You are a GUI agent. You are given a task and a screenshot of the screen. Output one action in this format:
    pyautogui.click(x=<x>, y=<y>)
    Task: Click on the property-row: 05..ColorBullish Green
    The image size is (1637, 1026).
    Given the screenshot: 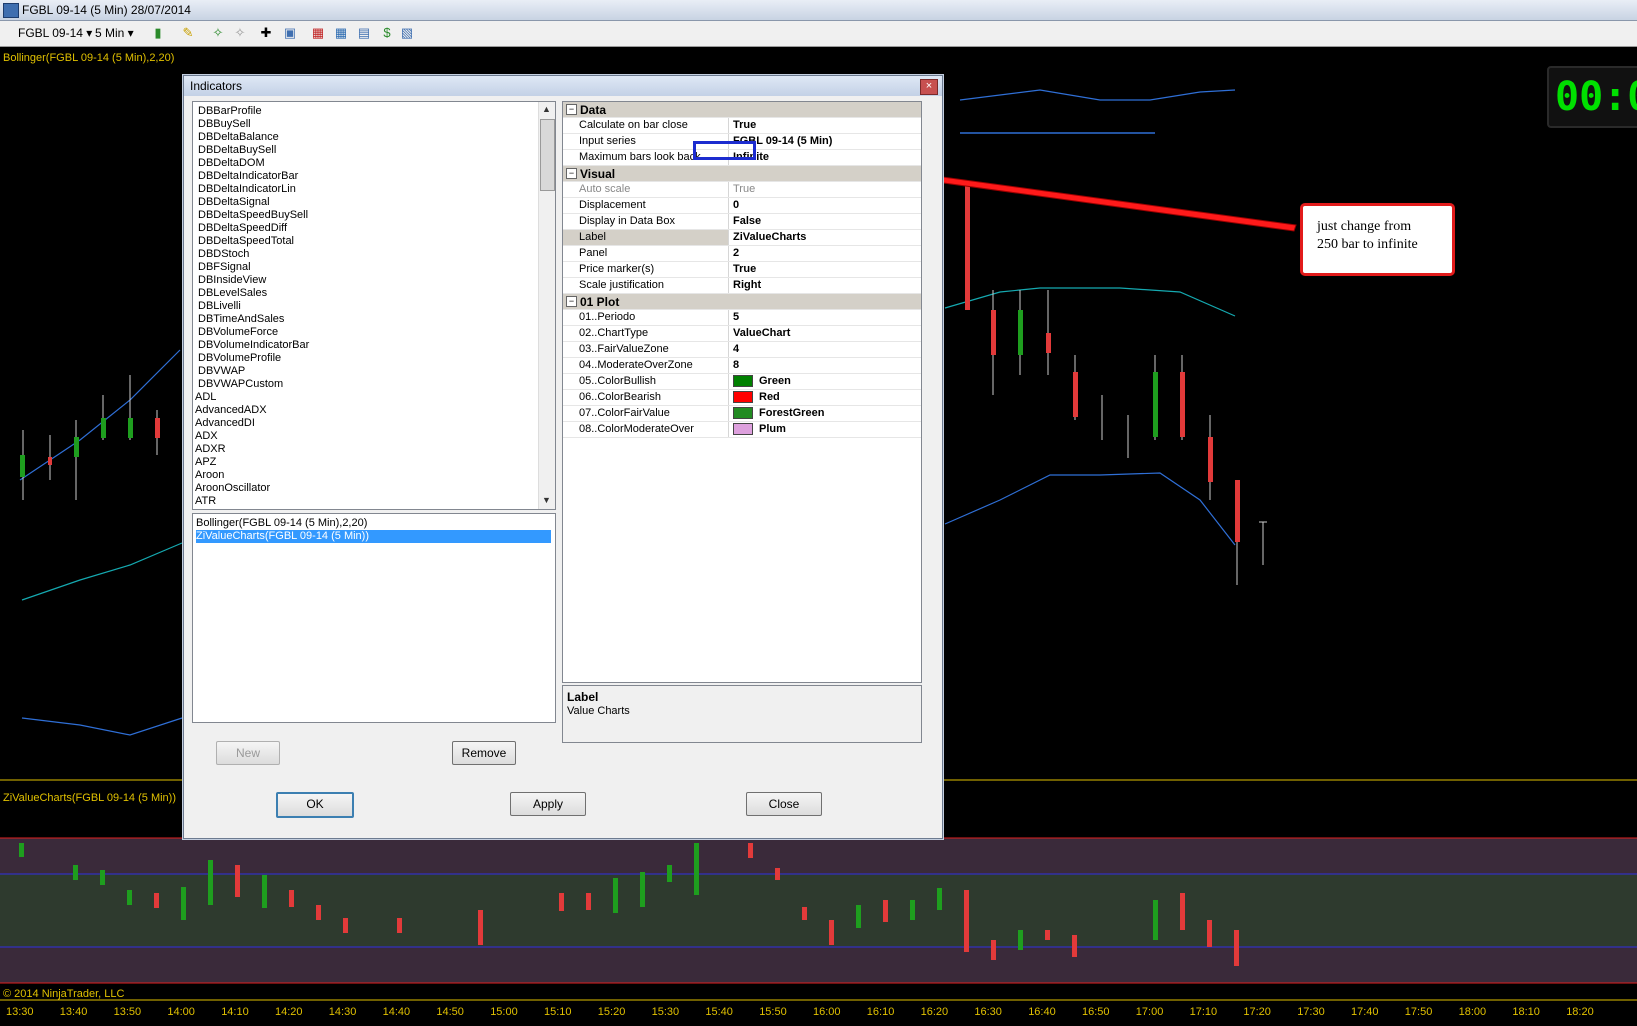 What is the action you would take?
    pyautogui.click(x=742, y=382)
    